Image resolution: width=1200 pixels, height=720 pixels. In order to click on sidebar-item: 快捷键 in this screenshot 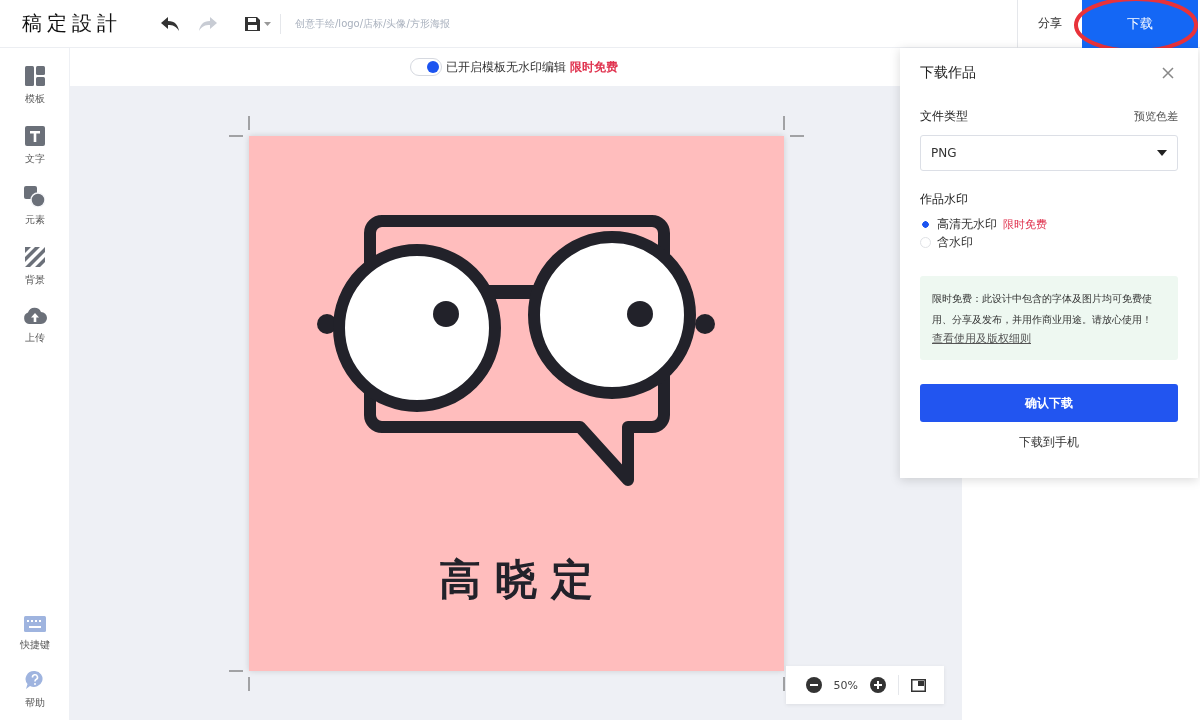, I will do `click(34, 634)`.